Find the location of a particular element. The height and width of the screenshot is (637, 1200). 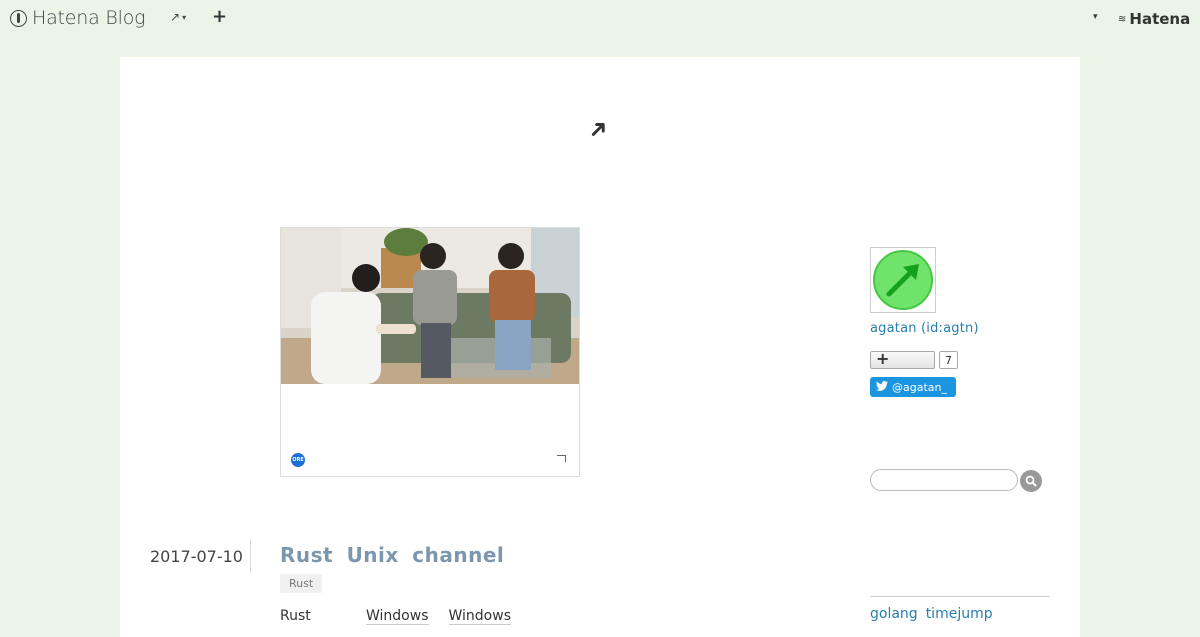

twitter-follow-button: @agatan_ is located at coordinates (913, 387).